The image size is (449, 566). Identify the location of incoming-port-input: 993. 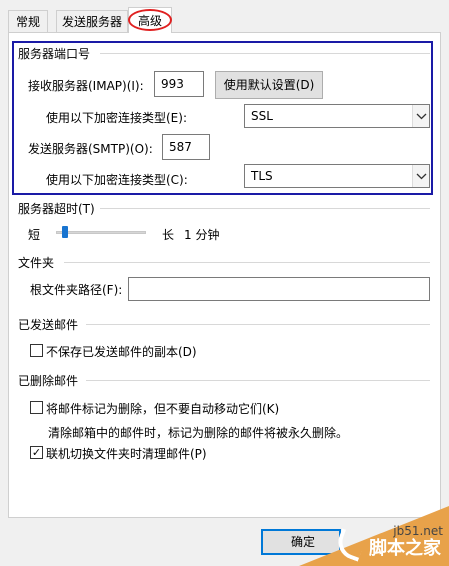
(179, 84).